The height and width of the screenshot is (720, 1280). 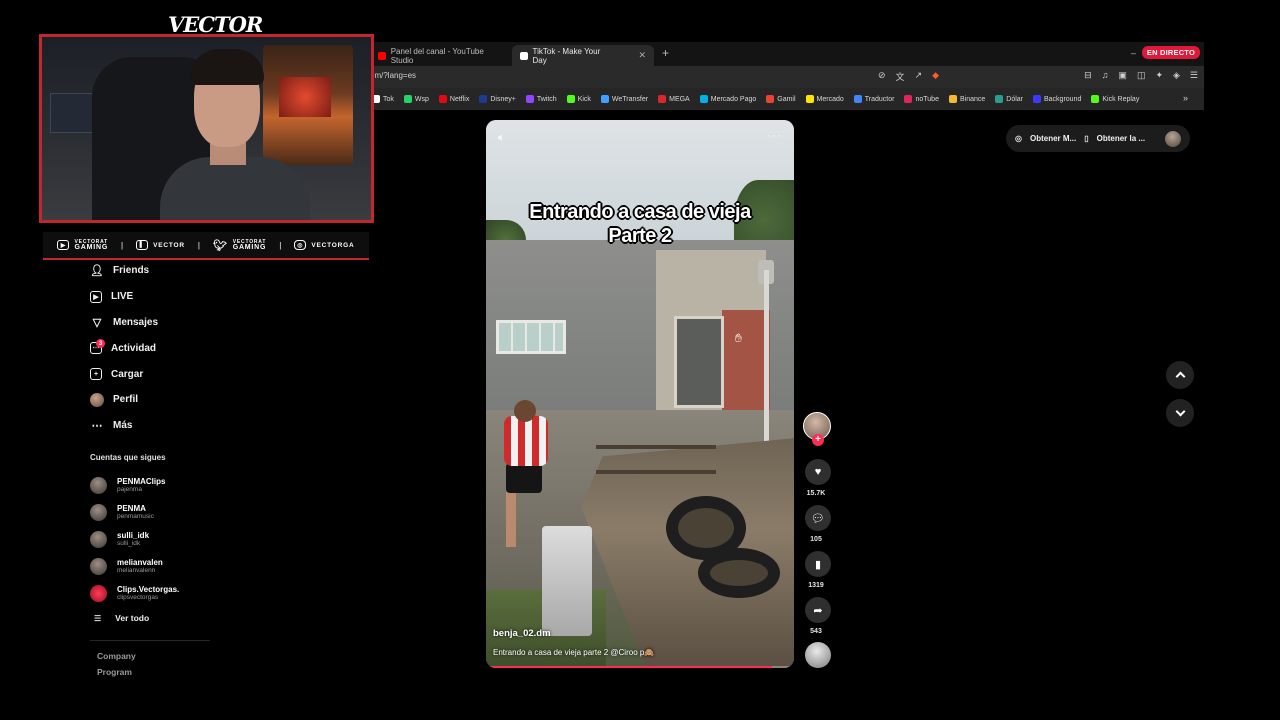 I want to click on reader-icon: ⊟, so click(x=1088, y=75).